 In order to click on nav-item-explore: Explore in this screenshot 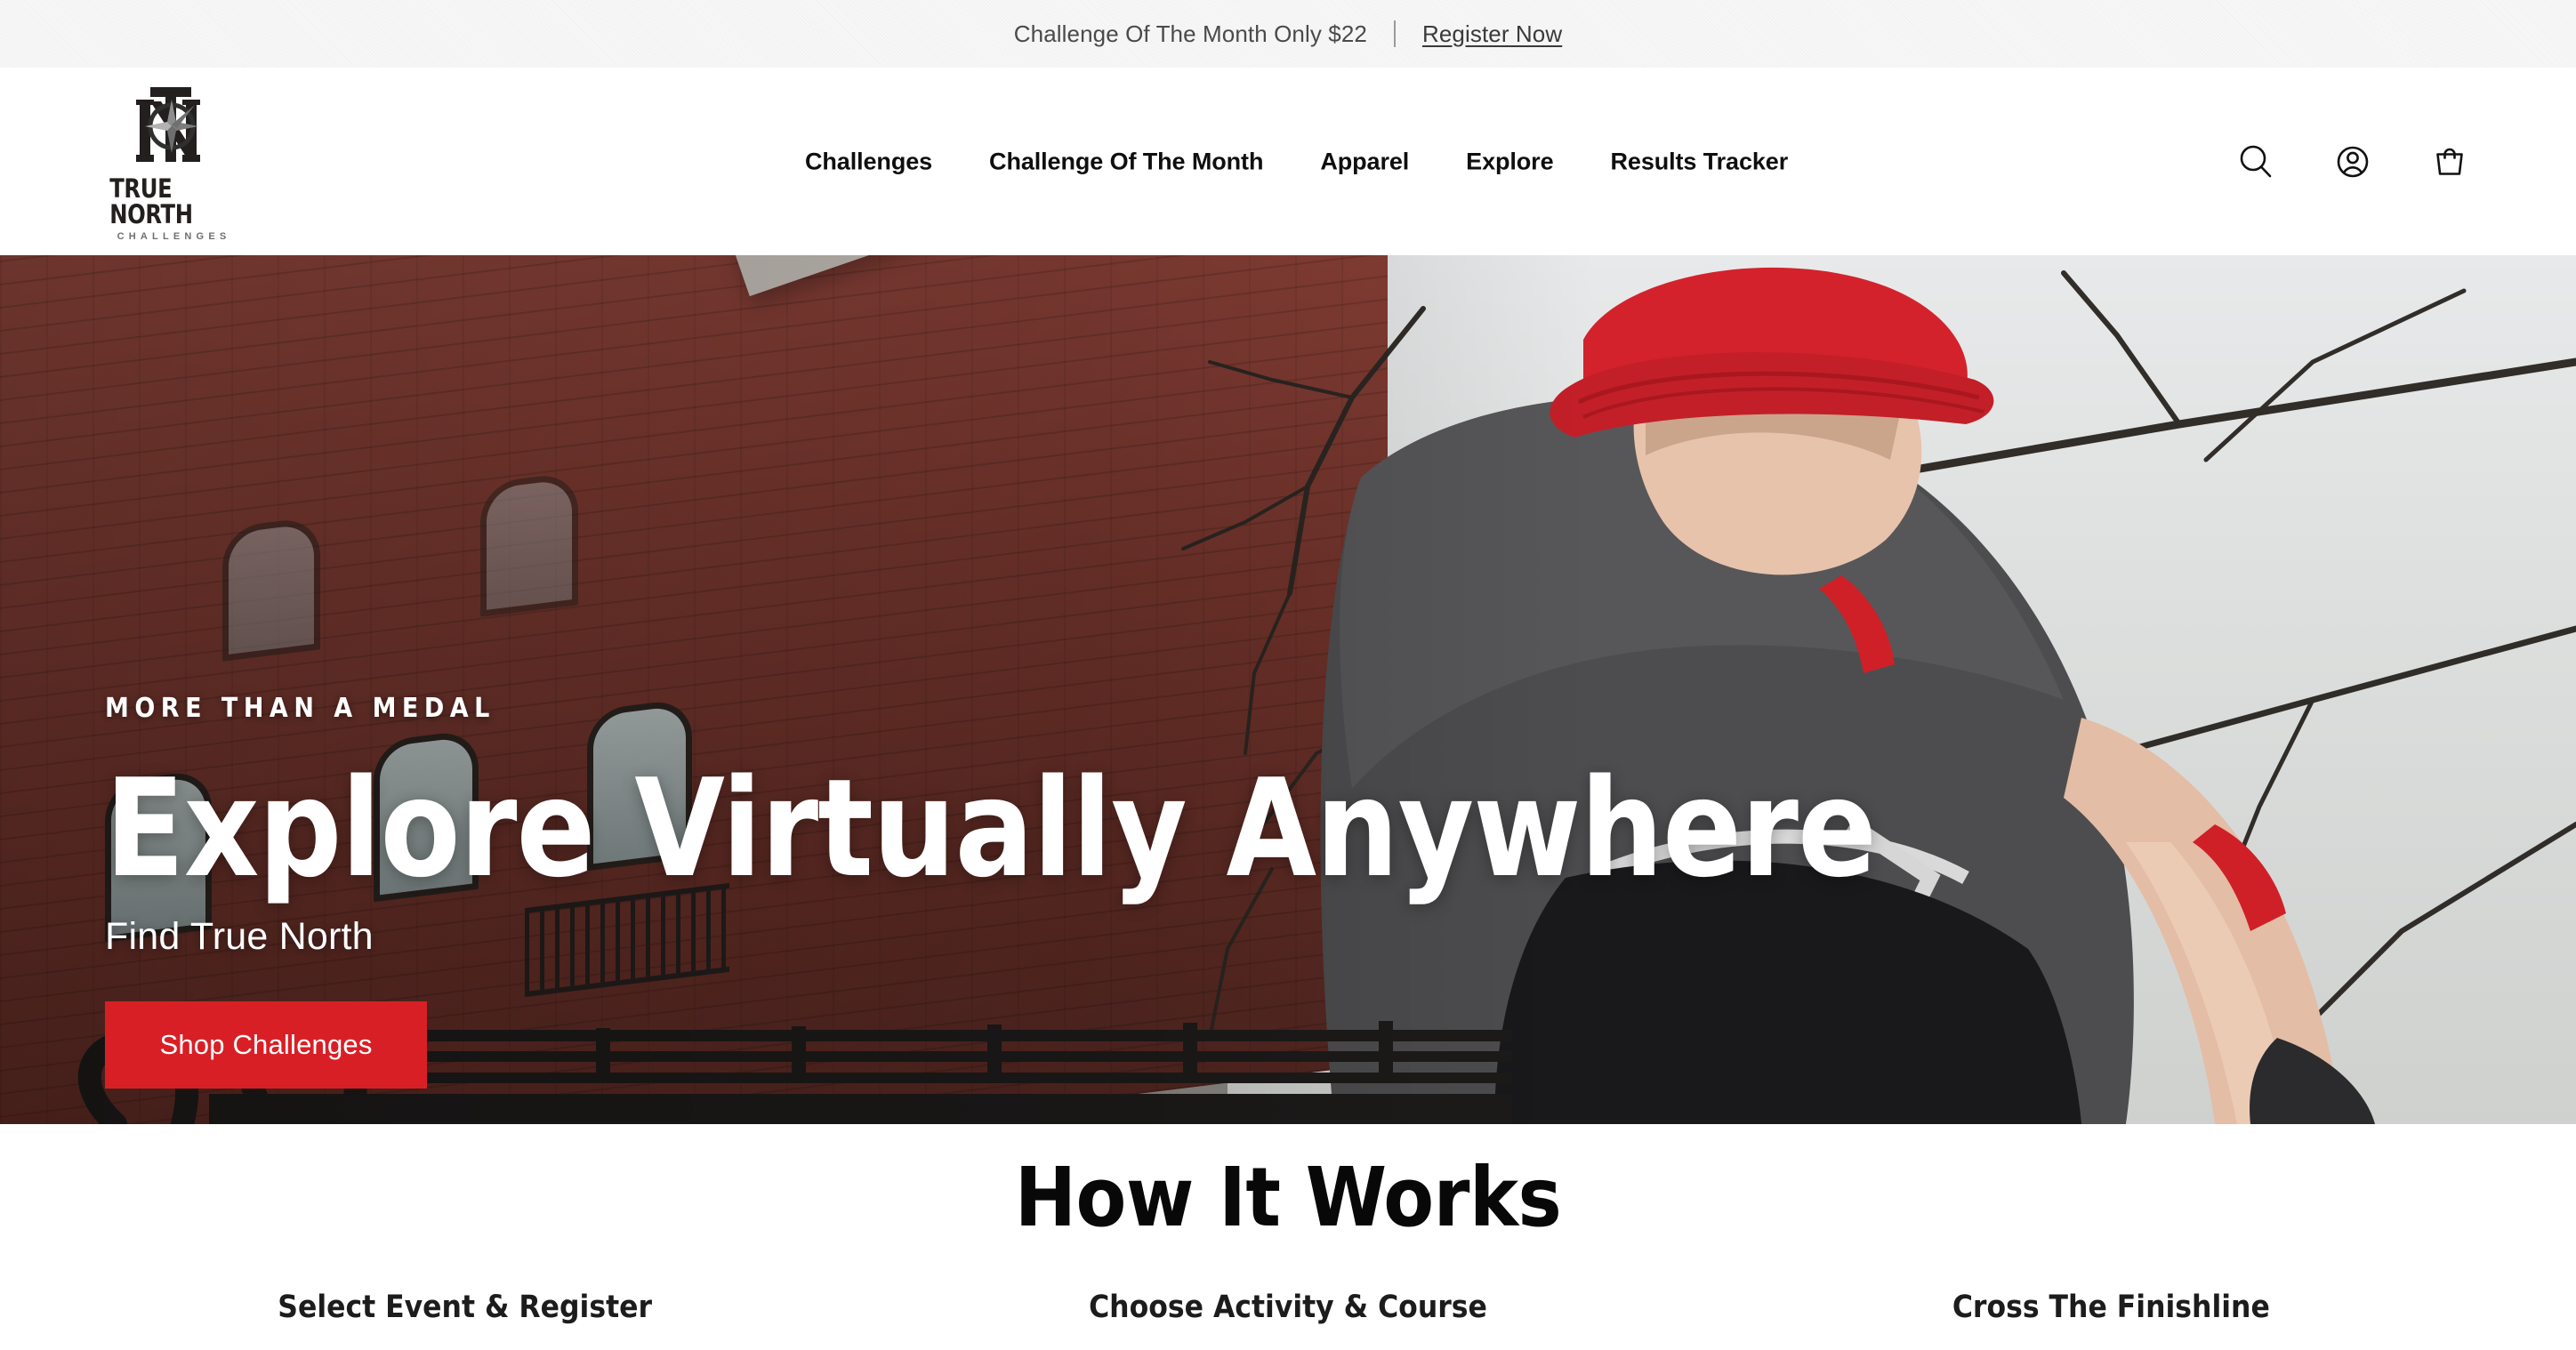, I will do `click(1509, 161)`.